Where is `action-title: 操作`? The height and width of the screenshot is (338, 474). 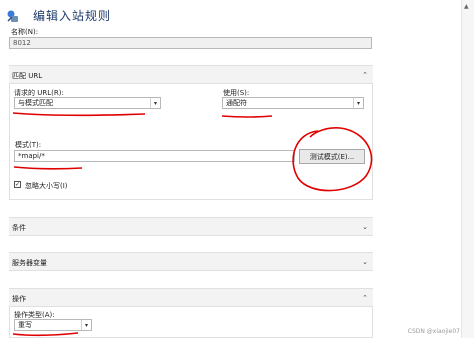 action-title: 操作 is located at coordinates (19, 299).